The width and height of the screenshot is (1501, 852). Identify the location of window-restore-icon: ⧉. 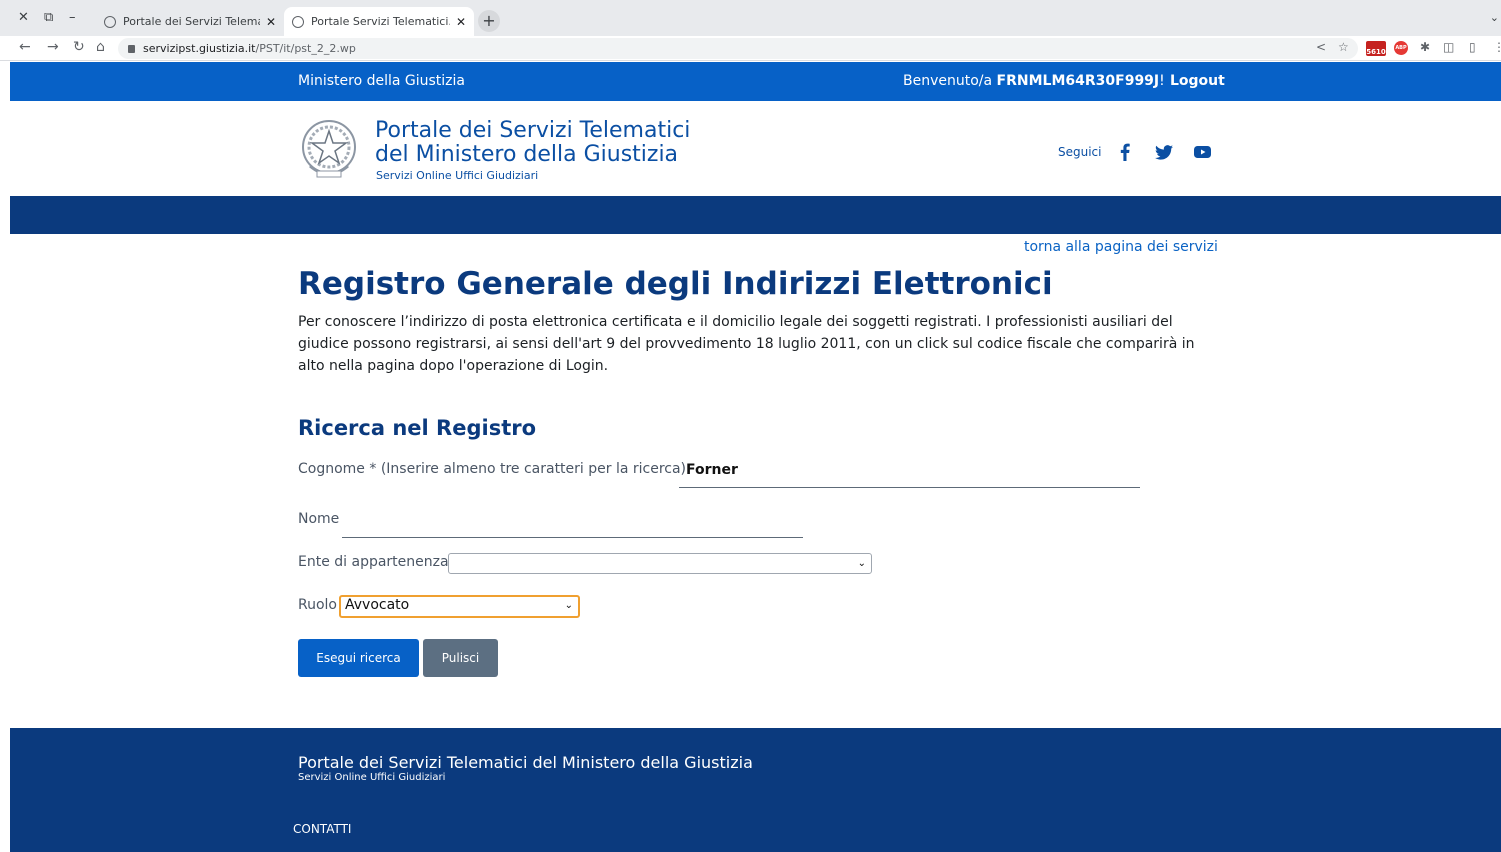
(48, 17).